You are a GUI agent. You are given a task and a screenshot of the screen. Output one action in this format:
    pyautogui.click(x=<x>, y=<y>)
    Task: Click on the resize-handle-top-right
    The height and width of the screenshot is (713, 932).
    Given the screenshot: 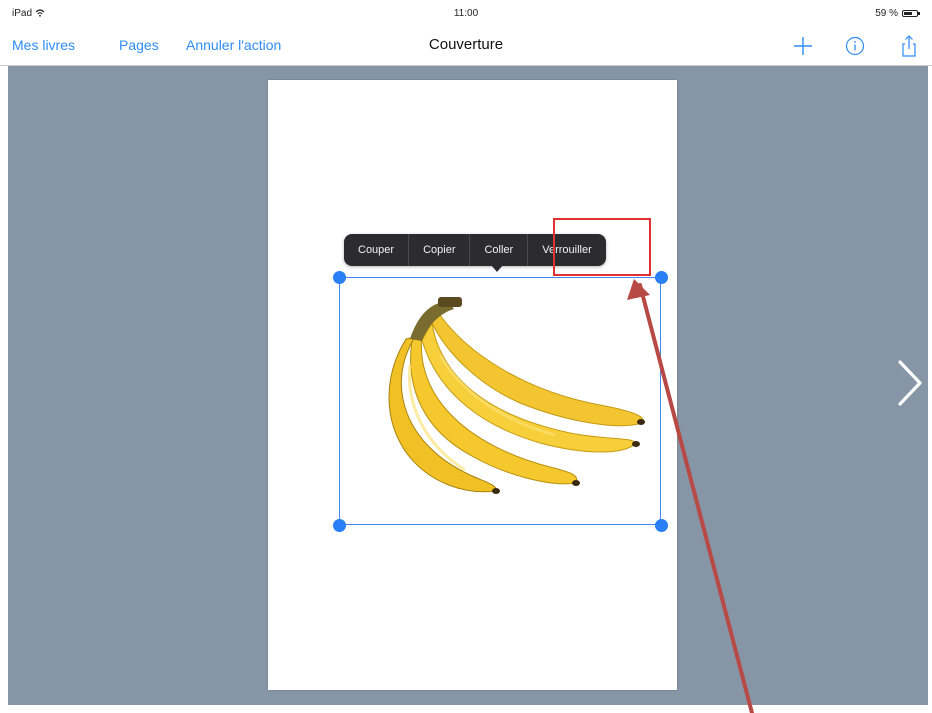 What is the action you would take?
    pyautogui.click(x=661, y=277)
    